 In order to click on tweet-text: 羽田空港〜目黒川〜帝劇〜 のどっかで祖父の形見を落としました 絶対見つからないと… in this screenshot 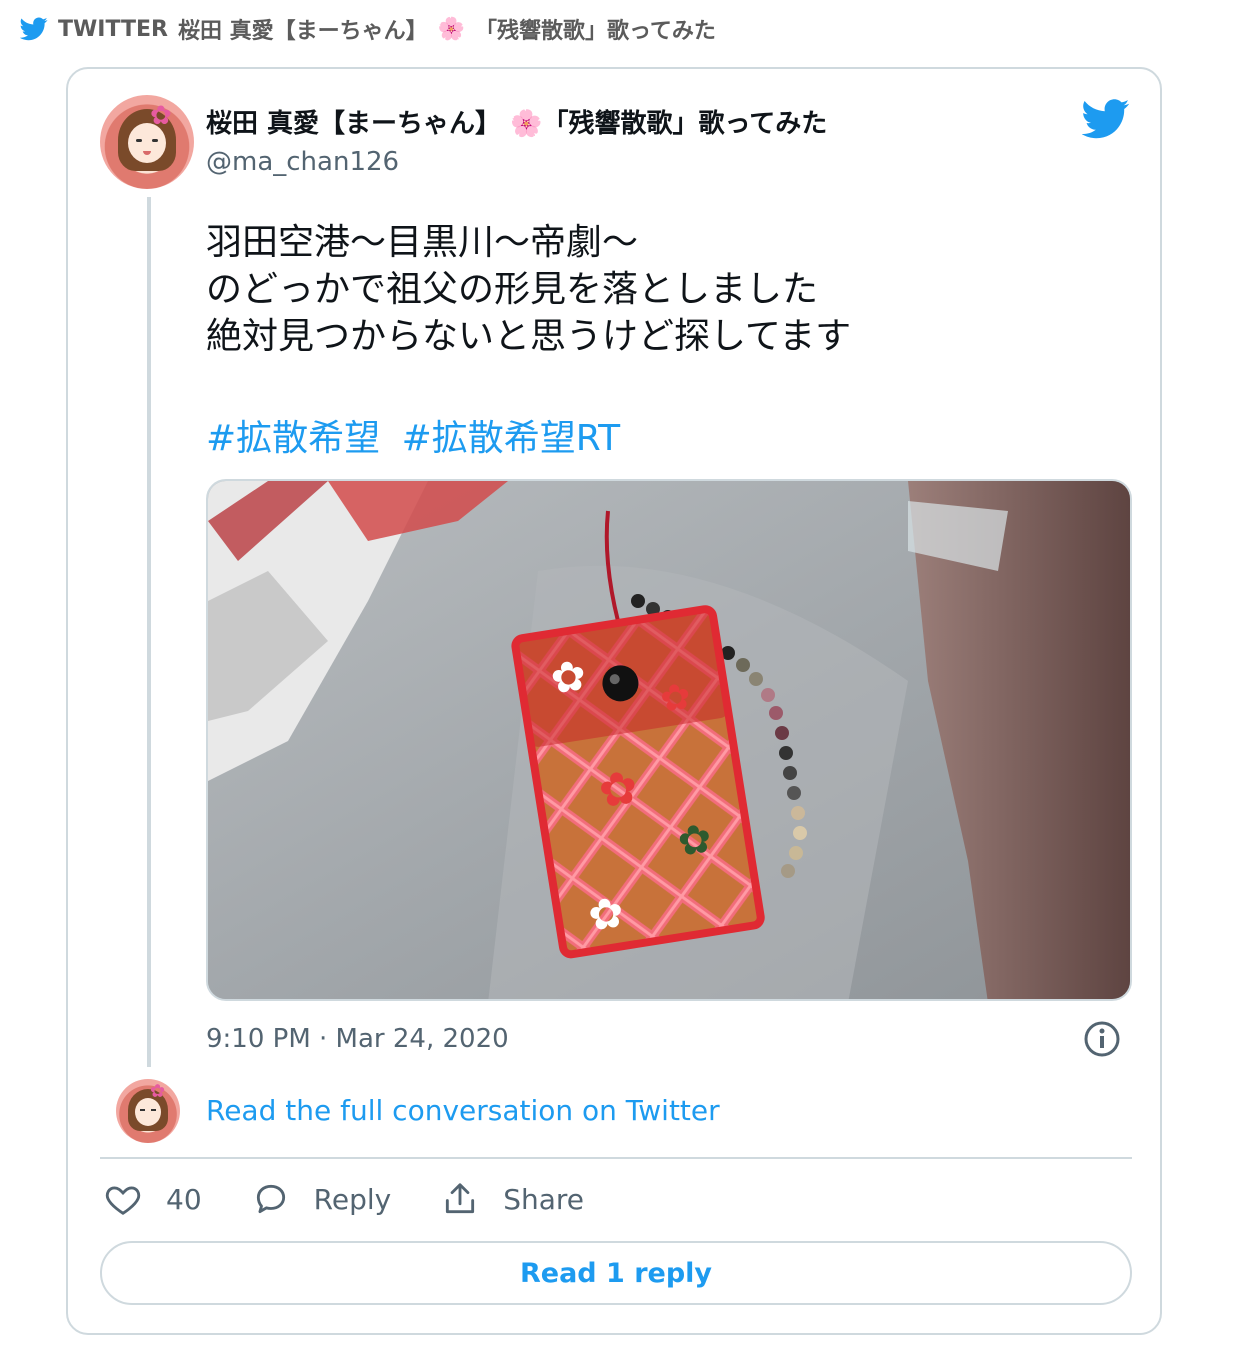, I will do `click(656, 289)`.